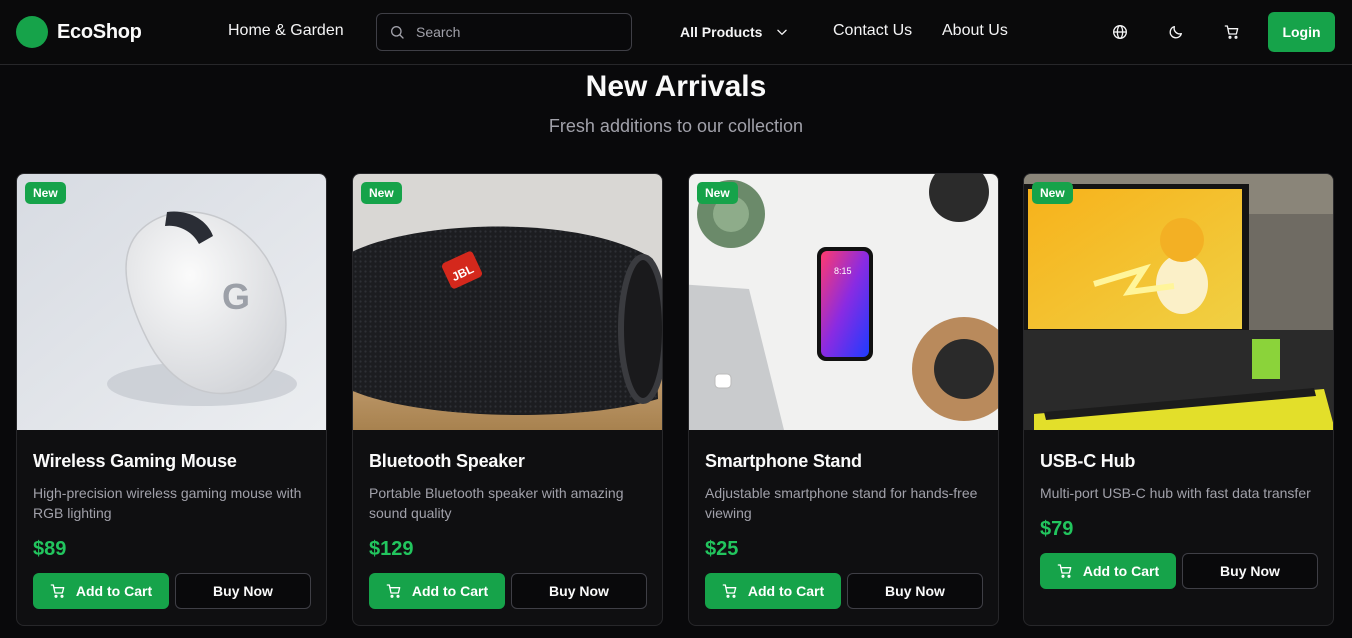 Image resolution: width=1352 pixels, height=638 pixels. Describe the element at coordinates (843, 302) in the screenshot. I see `product-image-smartphone: 8:15 New` at that location.